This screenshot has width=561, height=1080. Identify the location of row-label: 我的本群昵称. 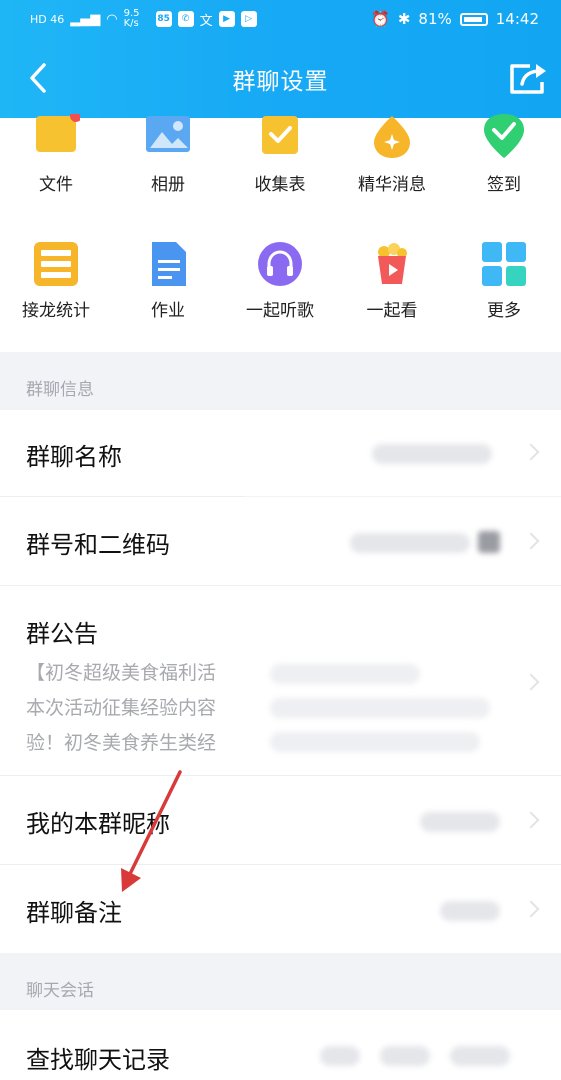
(98, 824).